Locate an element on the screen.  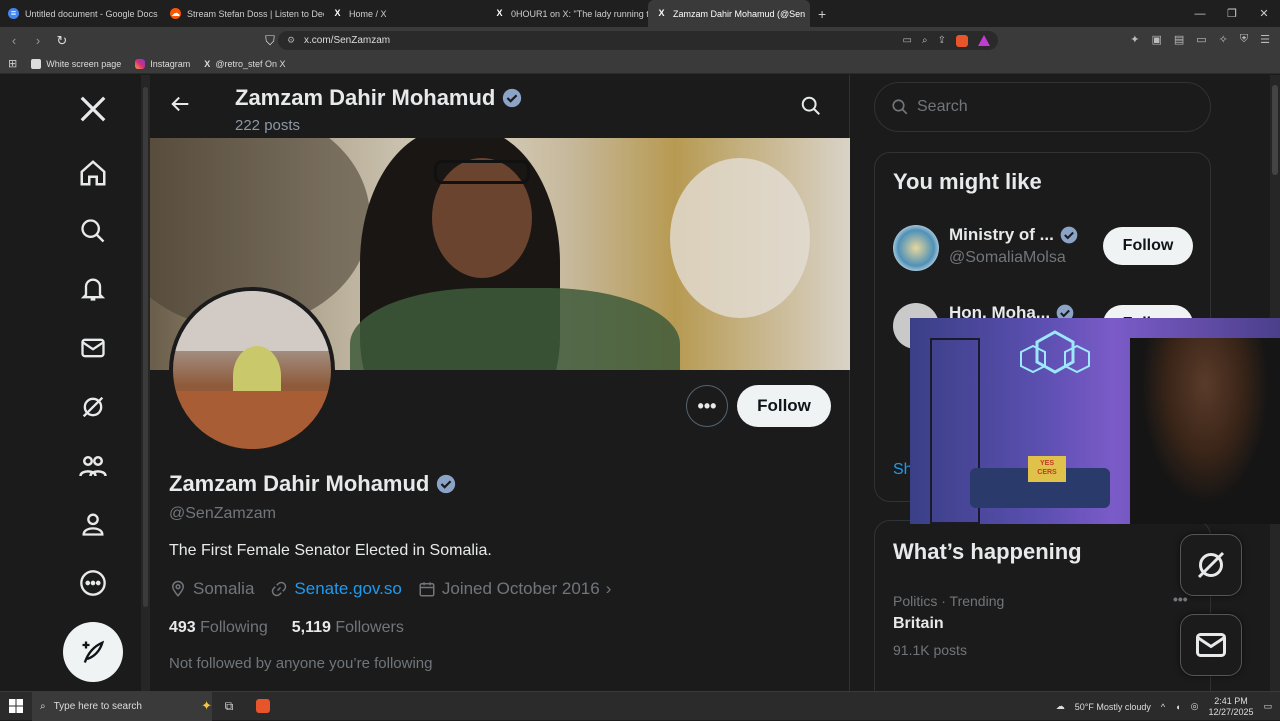
grok-floating-button is located at coordinates (1211, 565).